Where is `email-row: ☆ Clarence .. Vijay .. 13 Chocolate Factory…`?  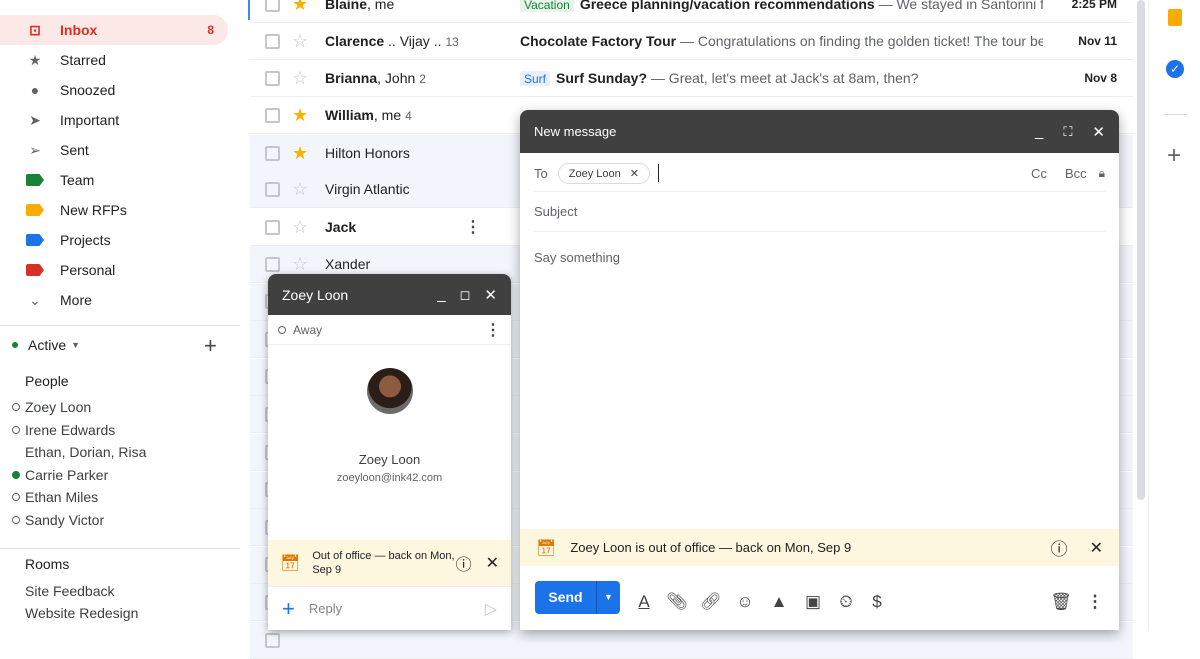 email-row: ☆ Clarence .. Vijay .. 13 Chocolate Factory… is located at coordinates (691, 41).